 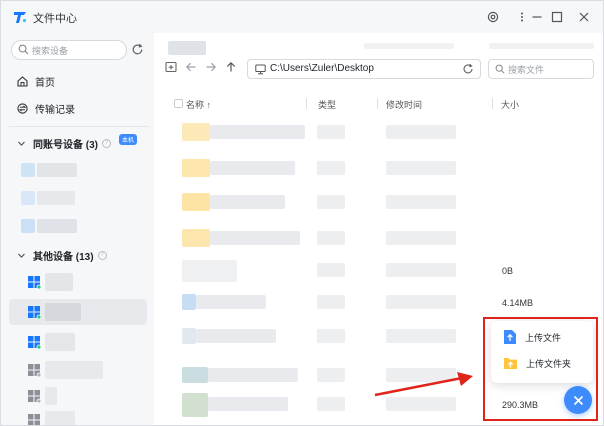 What do you see at coordinates (493, 17) in the screenshot?
I see `settings-button` at bounding box center [493, 17].